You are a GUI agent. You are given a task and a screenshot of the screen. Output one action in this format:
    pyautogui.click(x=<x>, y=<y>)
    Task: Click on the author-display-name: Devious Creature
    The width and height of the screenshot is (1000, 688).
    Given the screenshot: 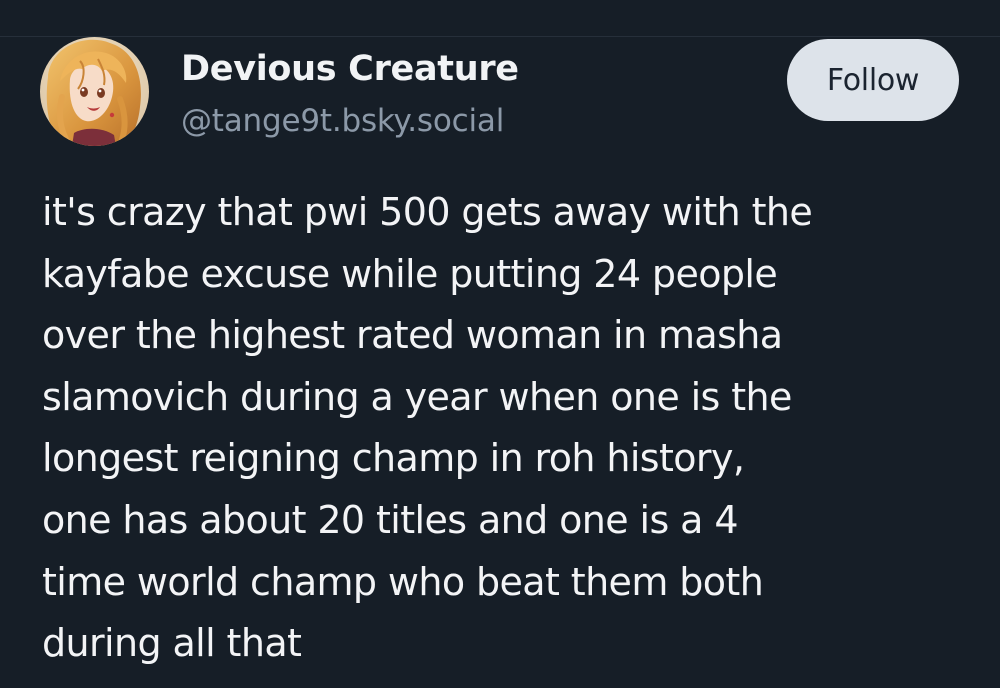 What is the action you would take?
    pyautogui.click(x=350, y=69)
    